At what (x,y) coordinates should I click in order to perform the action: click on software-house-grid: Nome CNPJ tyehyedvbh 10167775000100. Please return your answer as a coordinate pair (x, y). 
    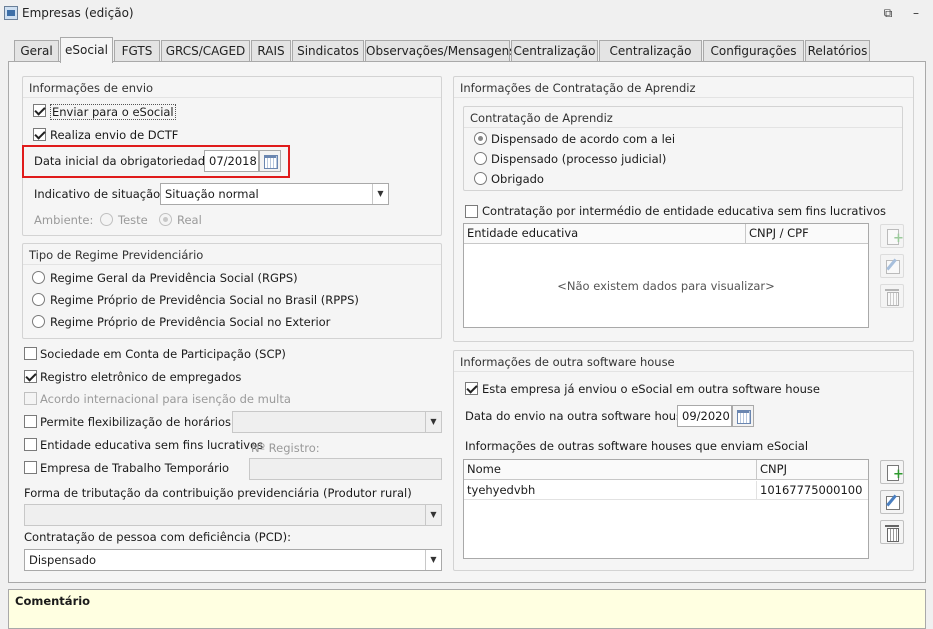
    Looking at the image, I should click on (666, 509).